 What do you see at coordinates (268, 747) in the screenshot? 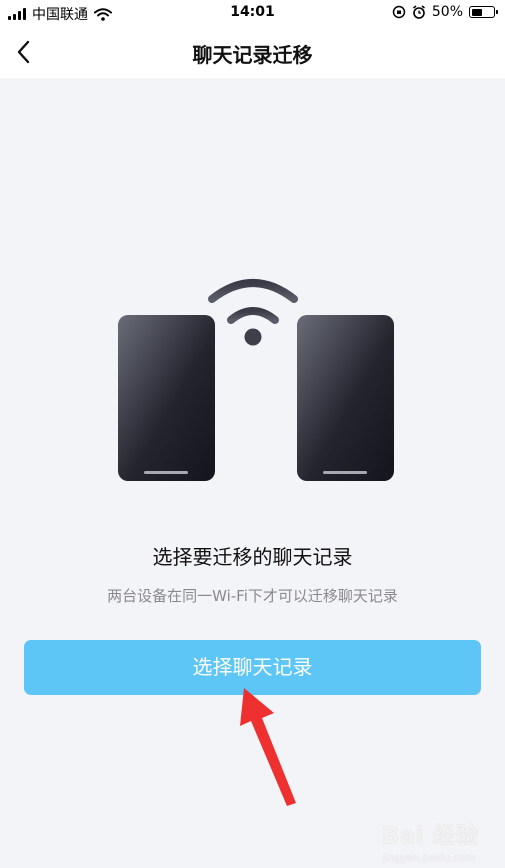
I see `red-arrow-icon` at bounding box center [268, 747].